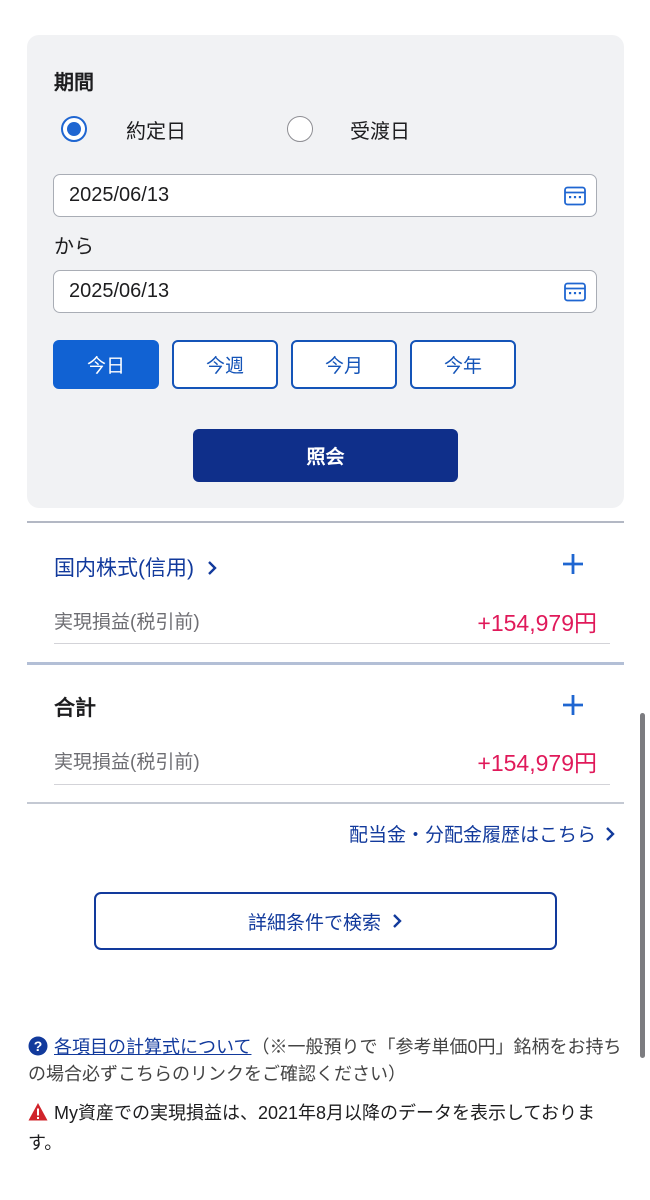 The image size is (650, 1200). Describe the element at coordinates (325, 195) in the screenshot. I see `from-date-field: 2025/06/13` at that location.